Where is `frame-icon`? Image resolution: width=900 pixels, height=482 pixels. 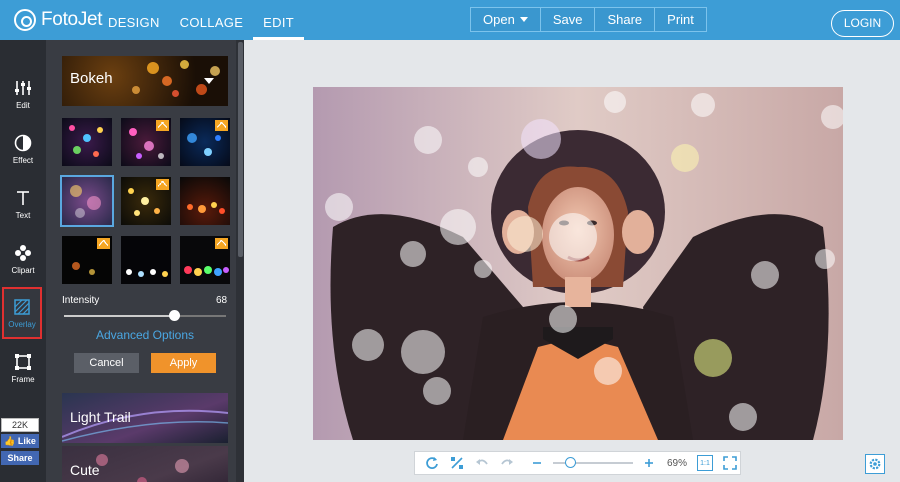
frame-icon is located at coordinates (23, 362).